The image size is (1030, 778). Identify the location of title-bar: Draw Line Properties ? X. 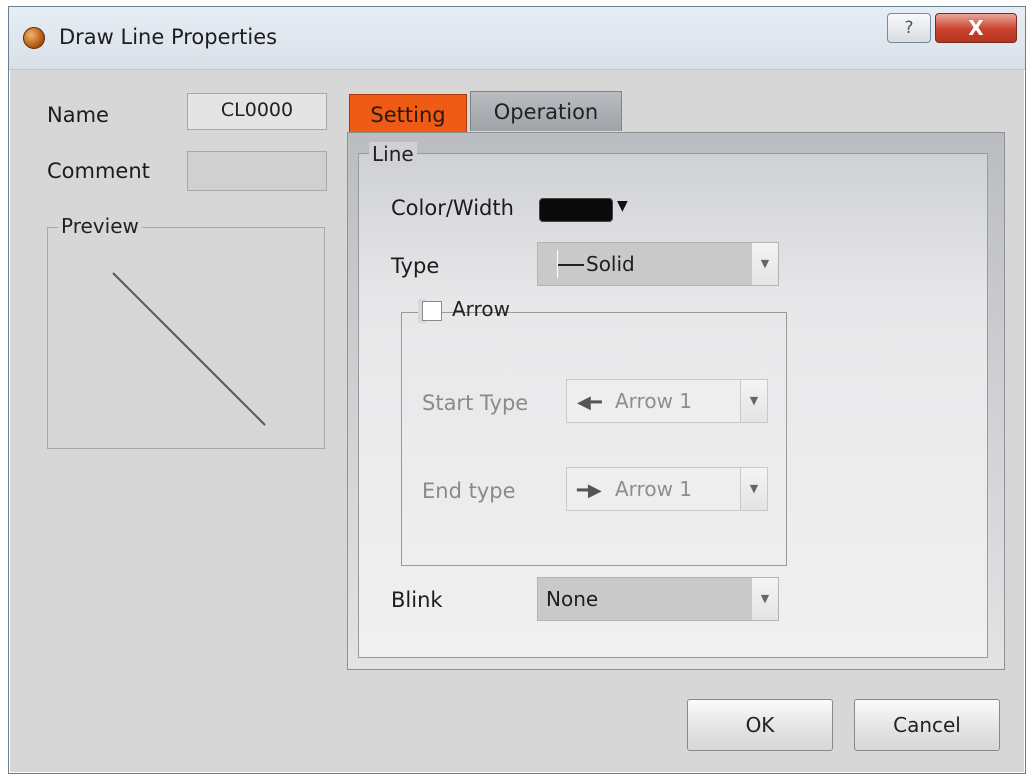
(517, 38).